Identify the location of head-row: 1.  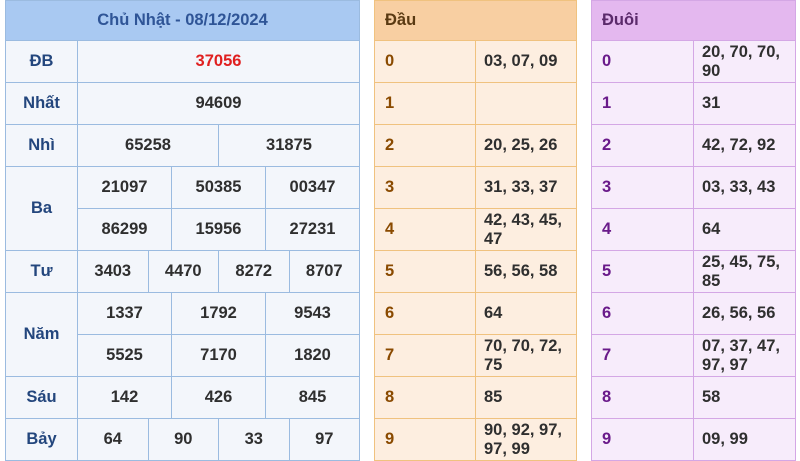
(475, 103).